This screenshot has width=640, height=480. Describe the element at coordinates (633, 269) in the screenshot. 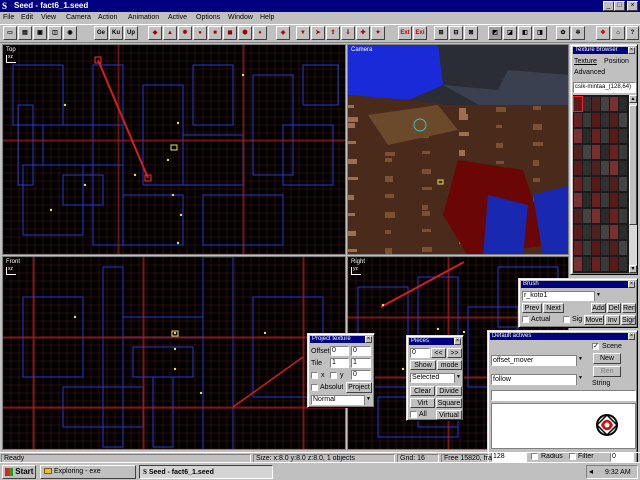

I see `scroll-down-icon: ▼` at that location.